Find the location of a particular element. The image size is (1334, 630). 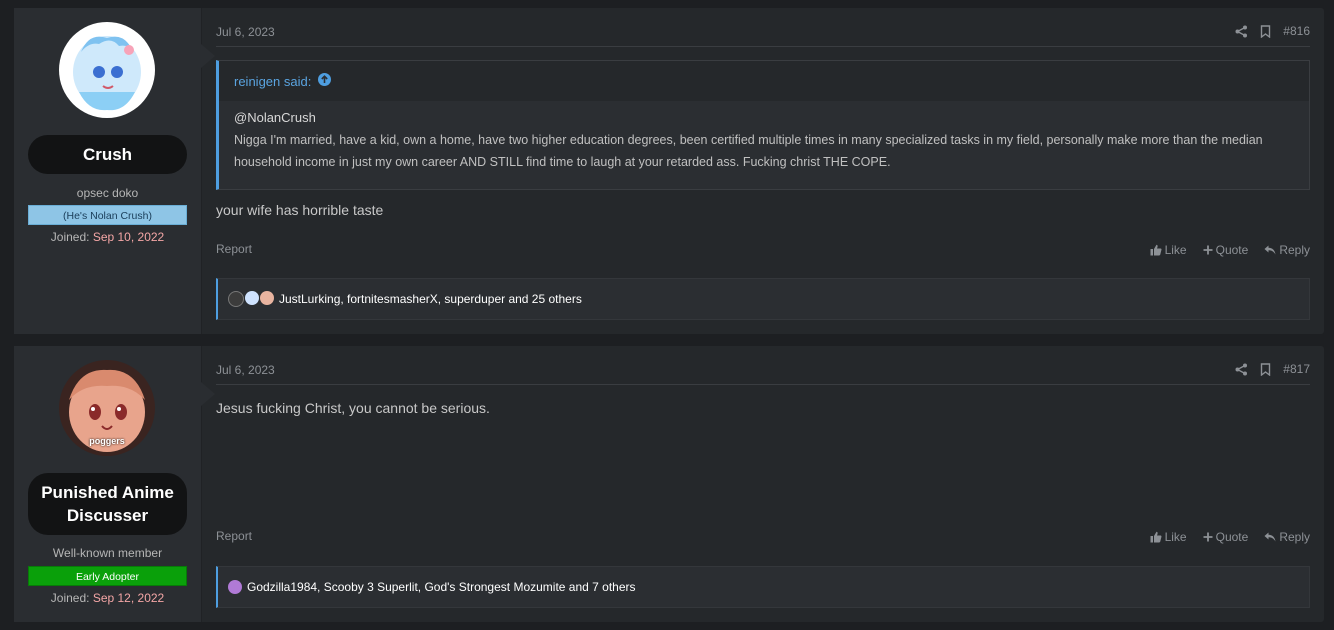

joined-info: Joined: Sep 10, 2022 is located at coordinates (107, 237).